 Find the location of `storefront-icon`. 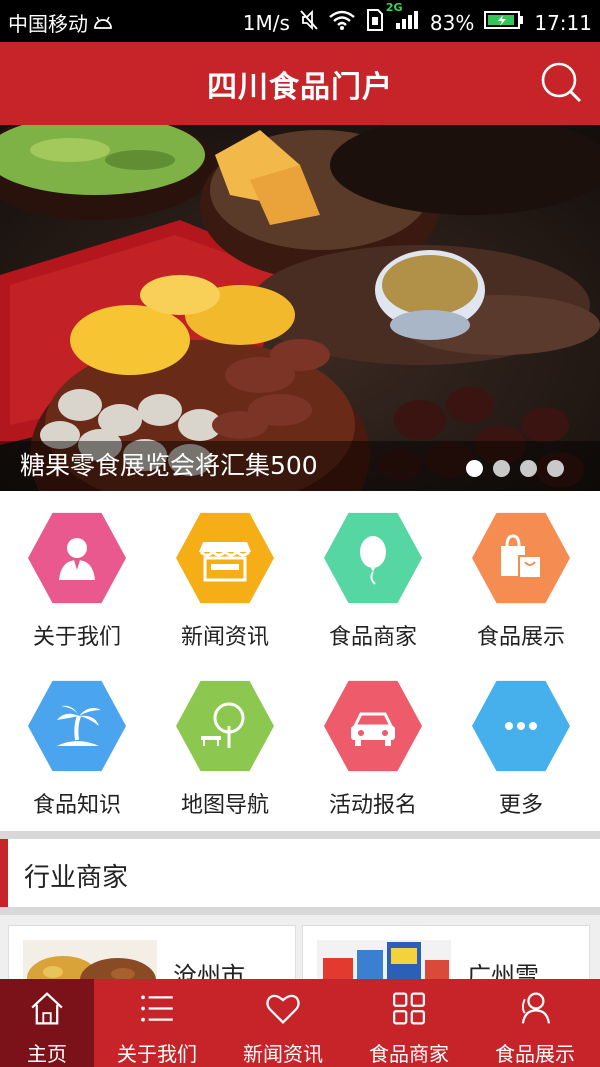

storefront-icon is located at coordinates (225, 558).